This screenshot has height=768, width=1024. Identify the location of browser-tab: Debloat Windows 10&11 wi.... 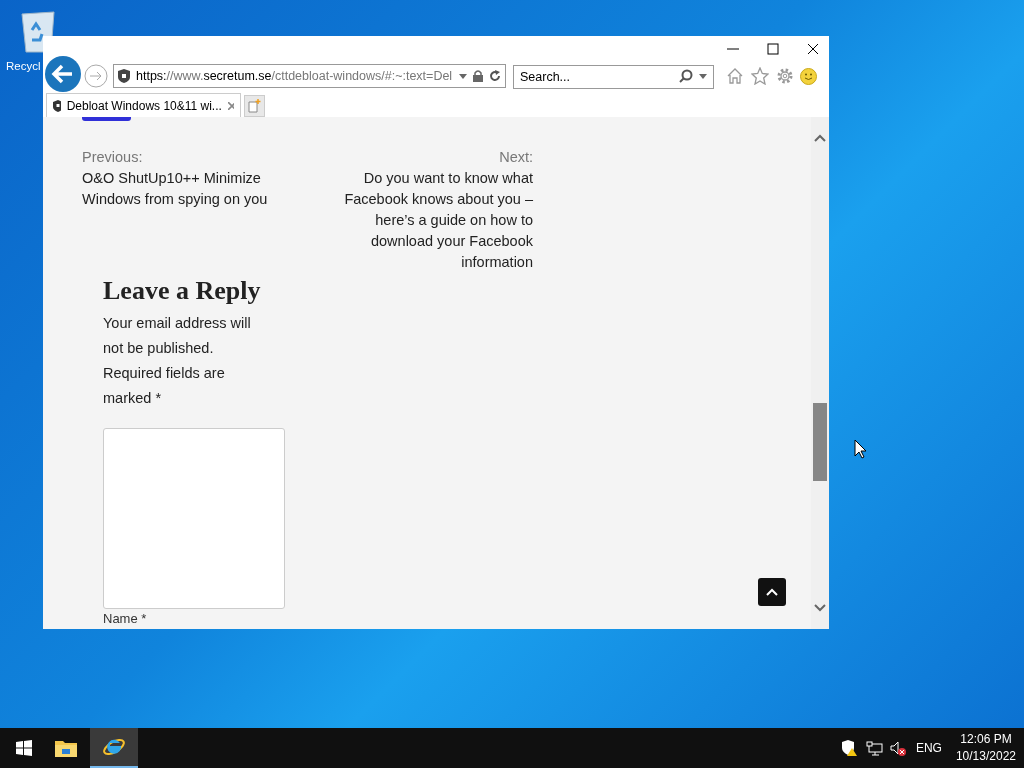
(143, 105).